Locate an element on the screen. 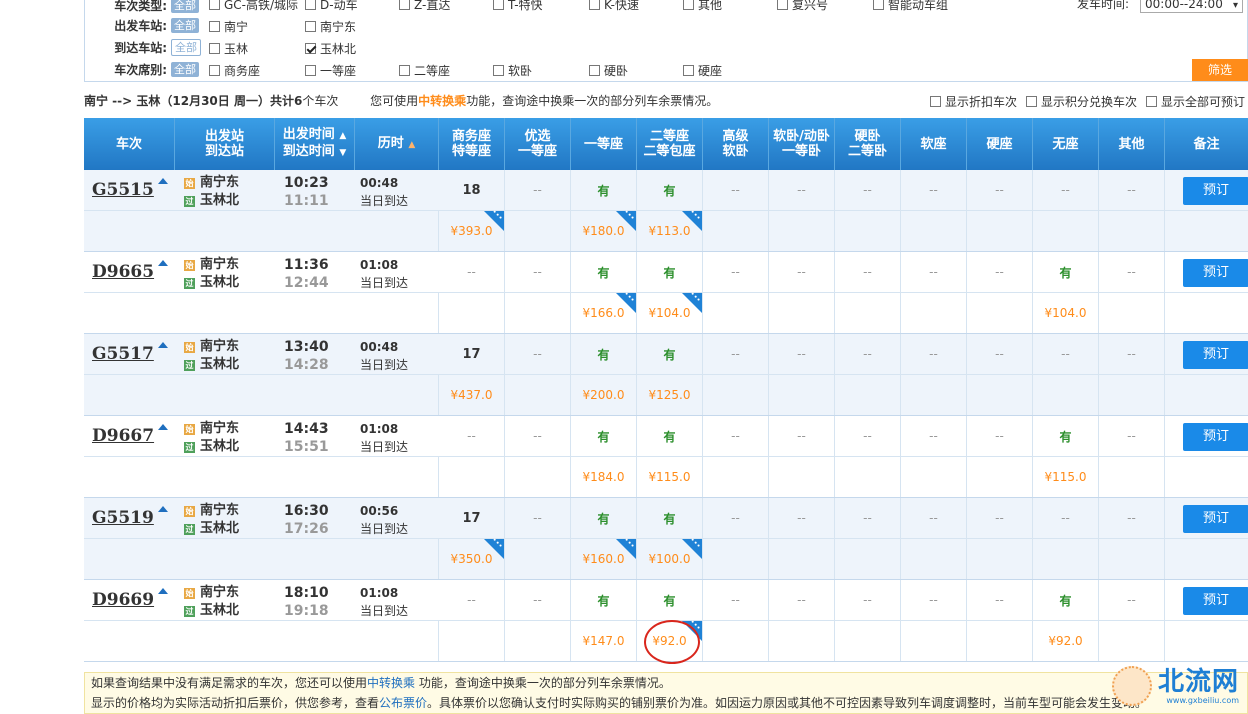  filter-from-all-button: 全部 is located at coordinates (185, 25).